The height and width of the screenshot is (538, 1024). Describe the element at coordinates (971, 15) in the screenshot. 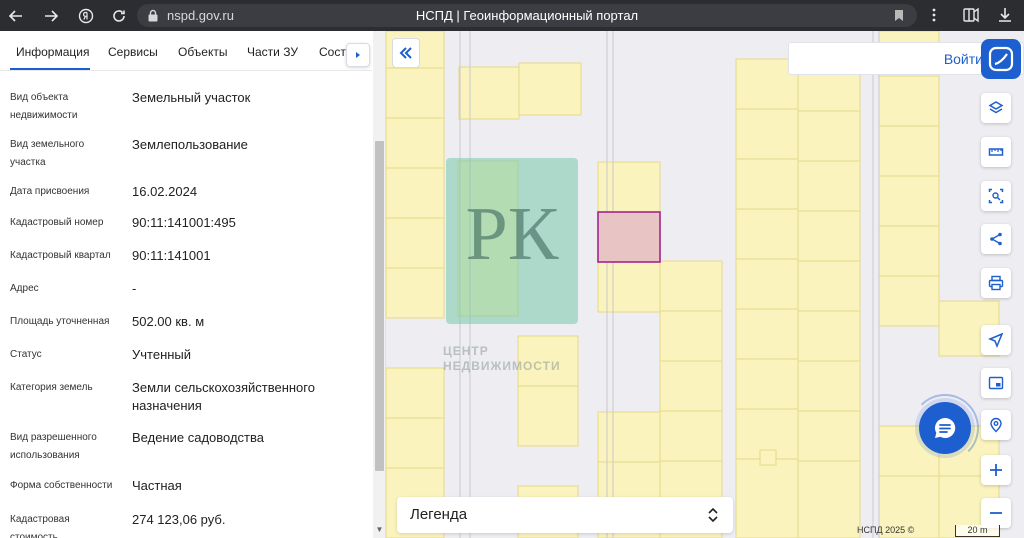

I see `extensions-icon` at that location.